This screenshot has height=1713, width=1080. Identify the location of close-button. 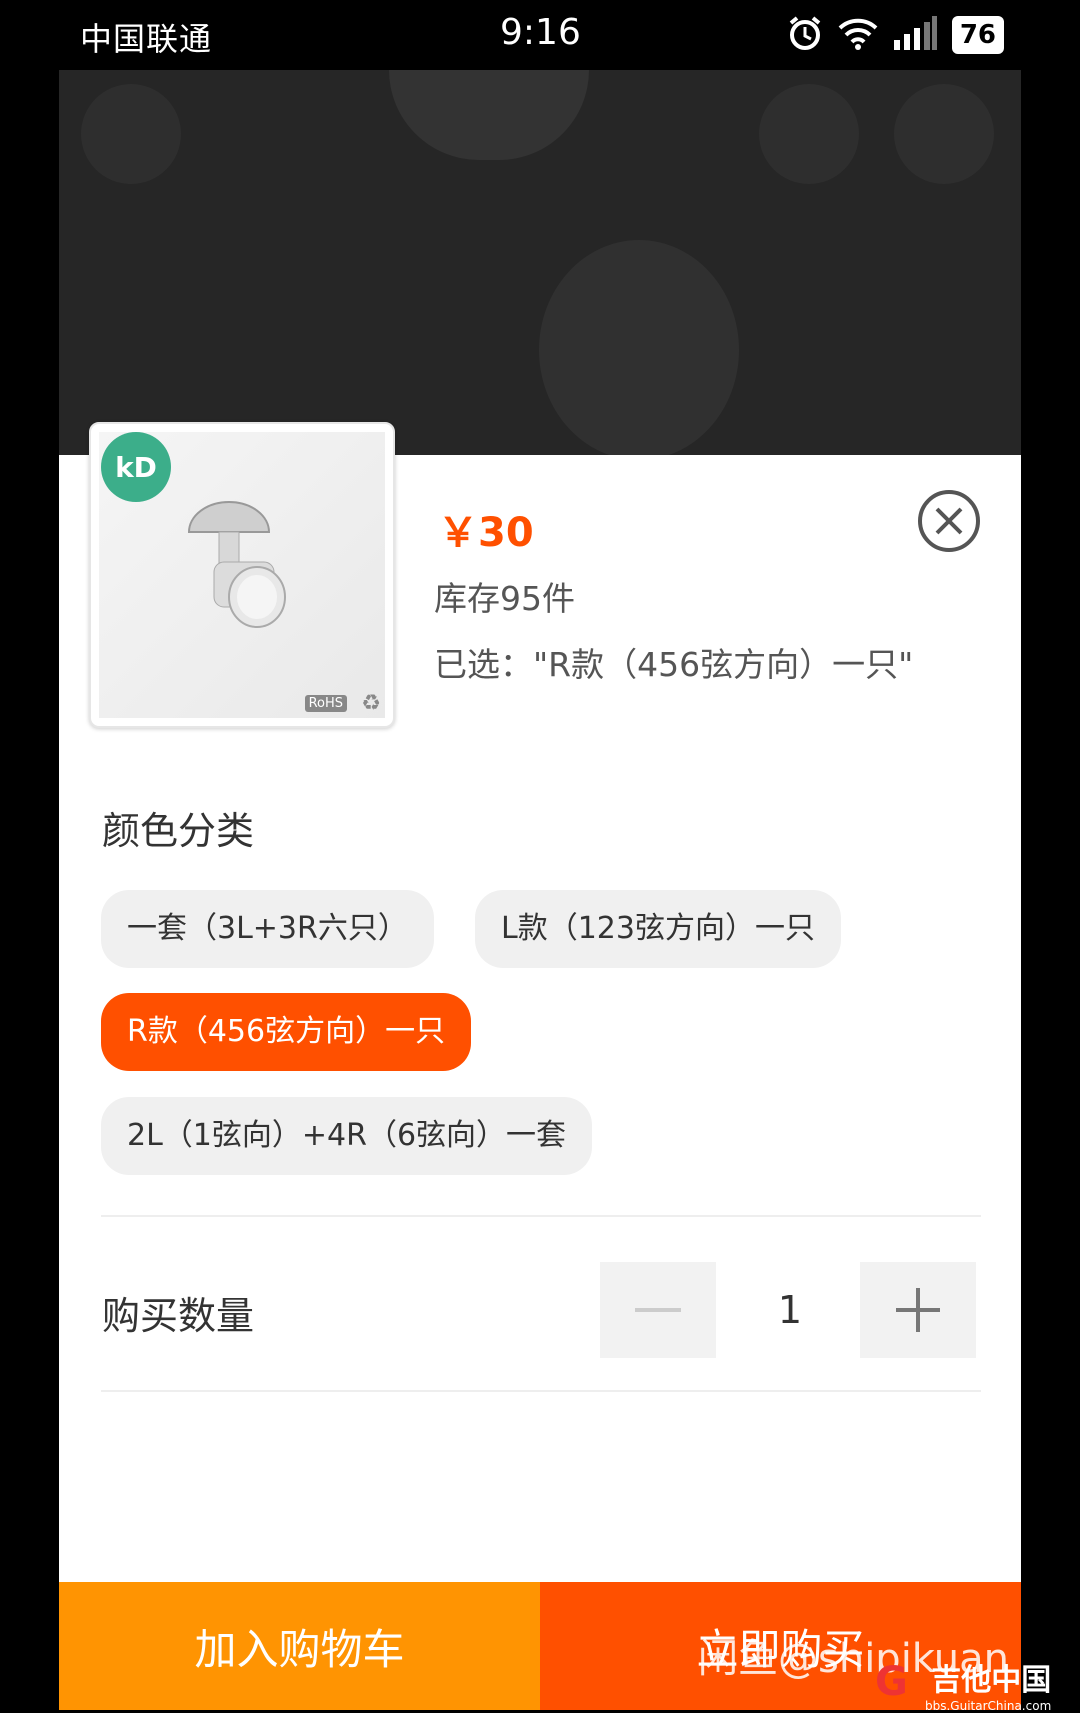
(949, 521).